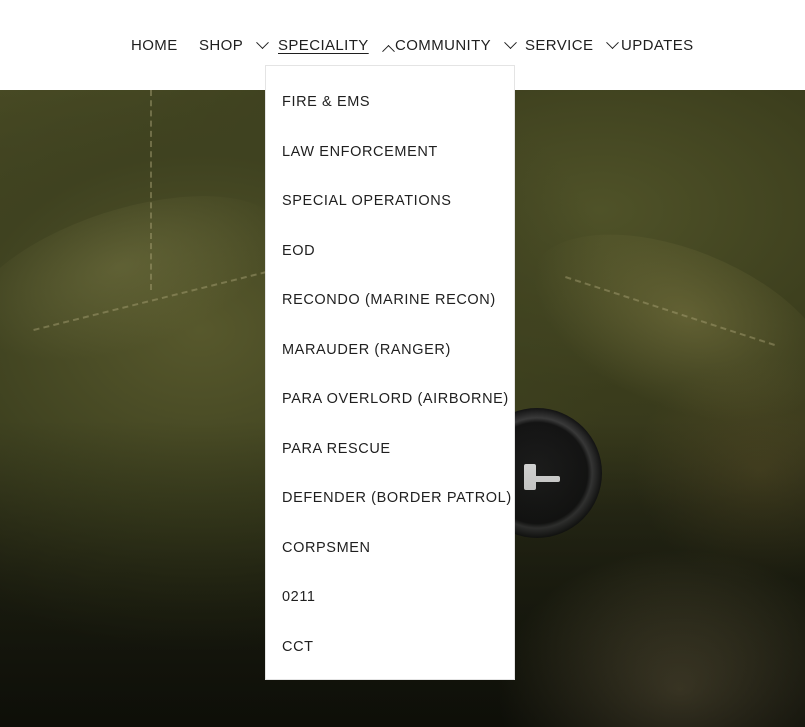  Describe the element at coordinates (298, 647) in the screenshot. I see `menu-item-label: CCT` at that location.